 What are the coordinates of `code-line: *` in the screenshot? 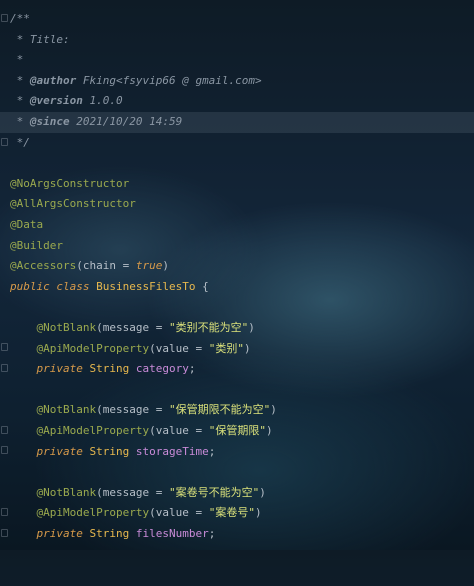 It's located at (237, 60).